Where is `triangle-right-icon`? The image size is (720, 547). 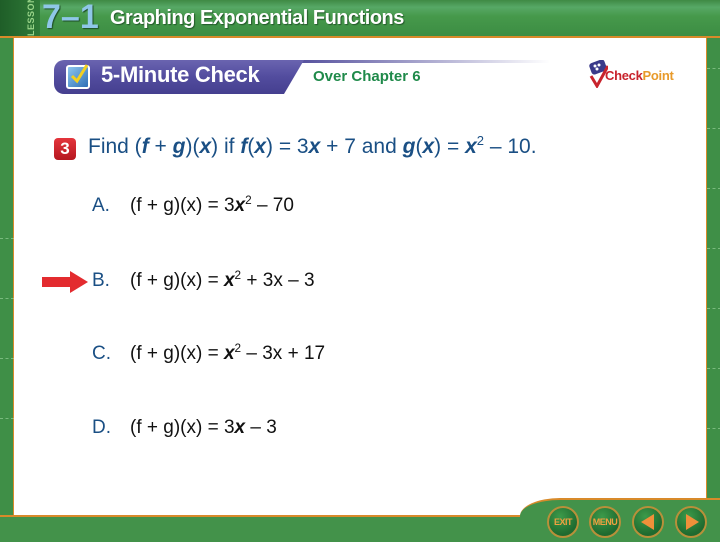
triangle-right-icon is located at coordinates (692, 522).